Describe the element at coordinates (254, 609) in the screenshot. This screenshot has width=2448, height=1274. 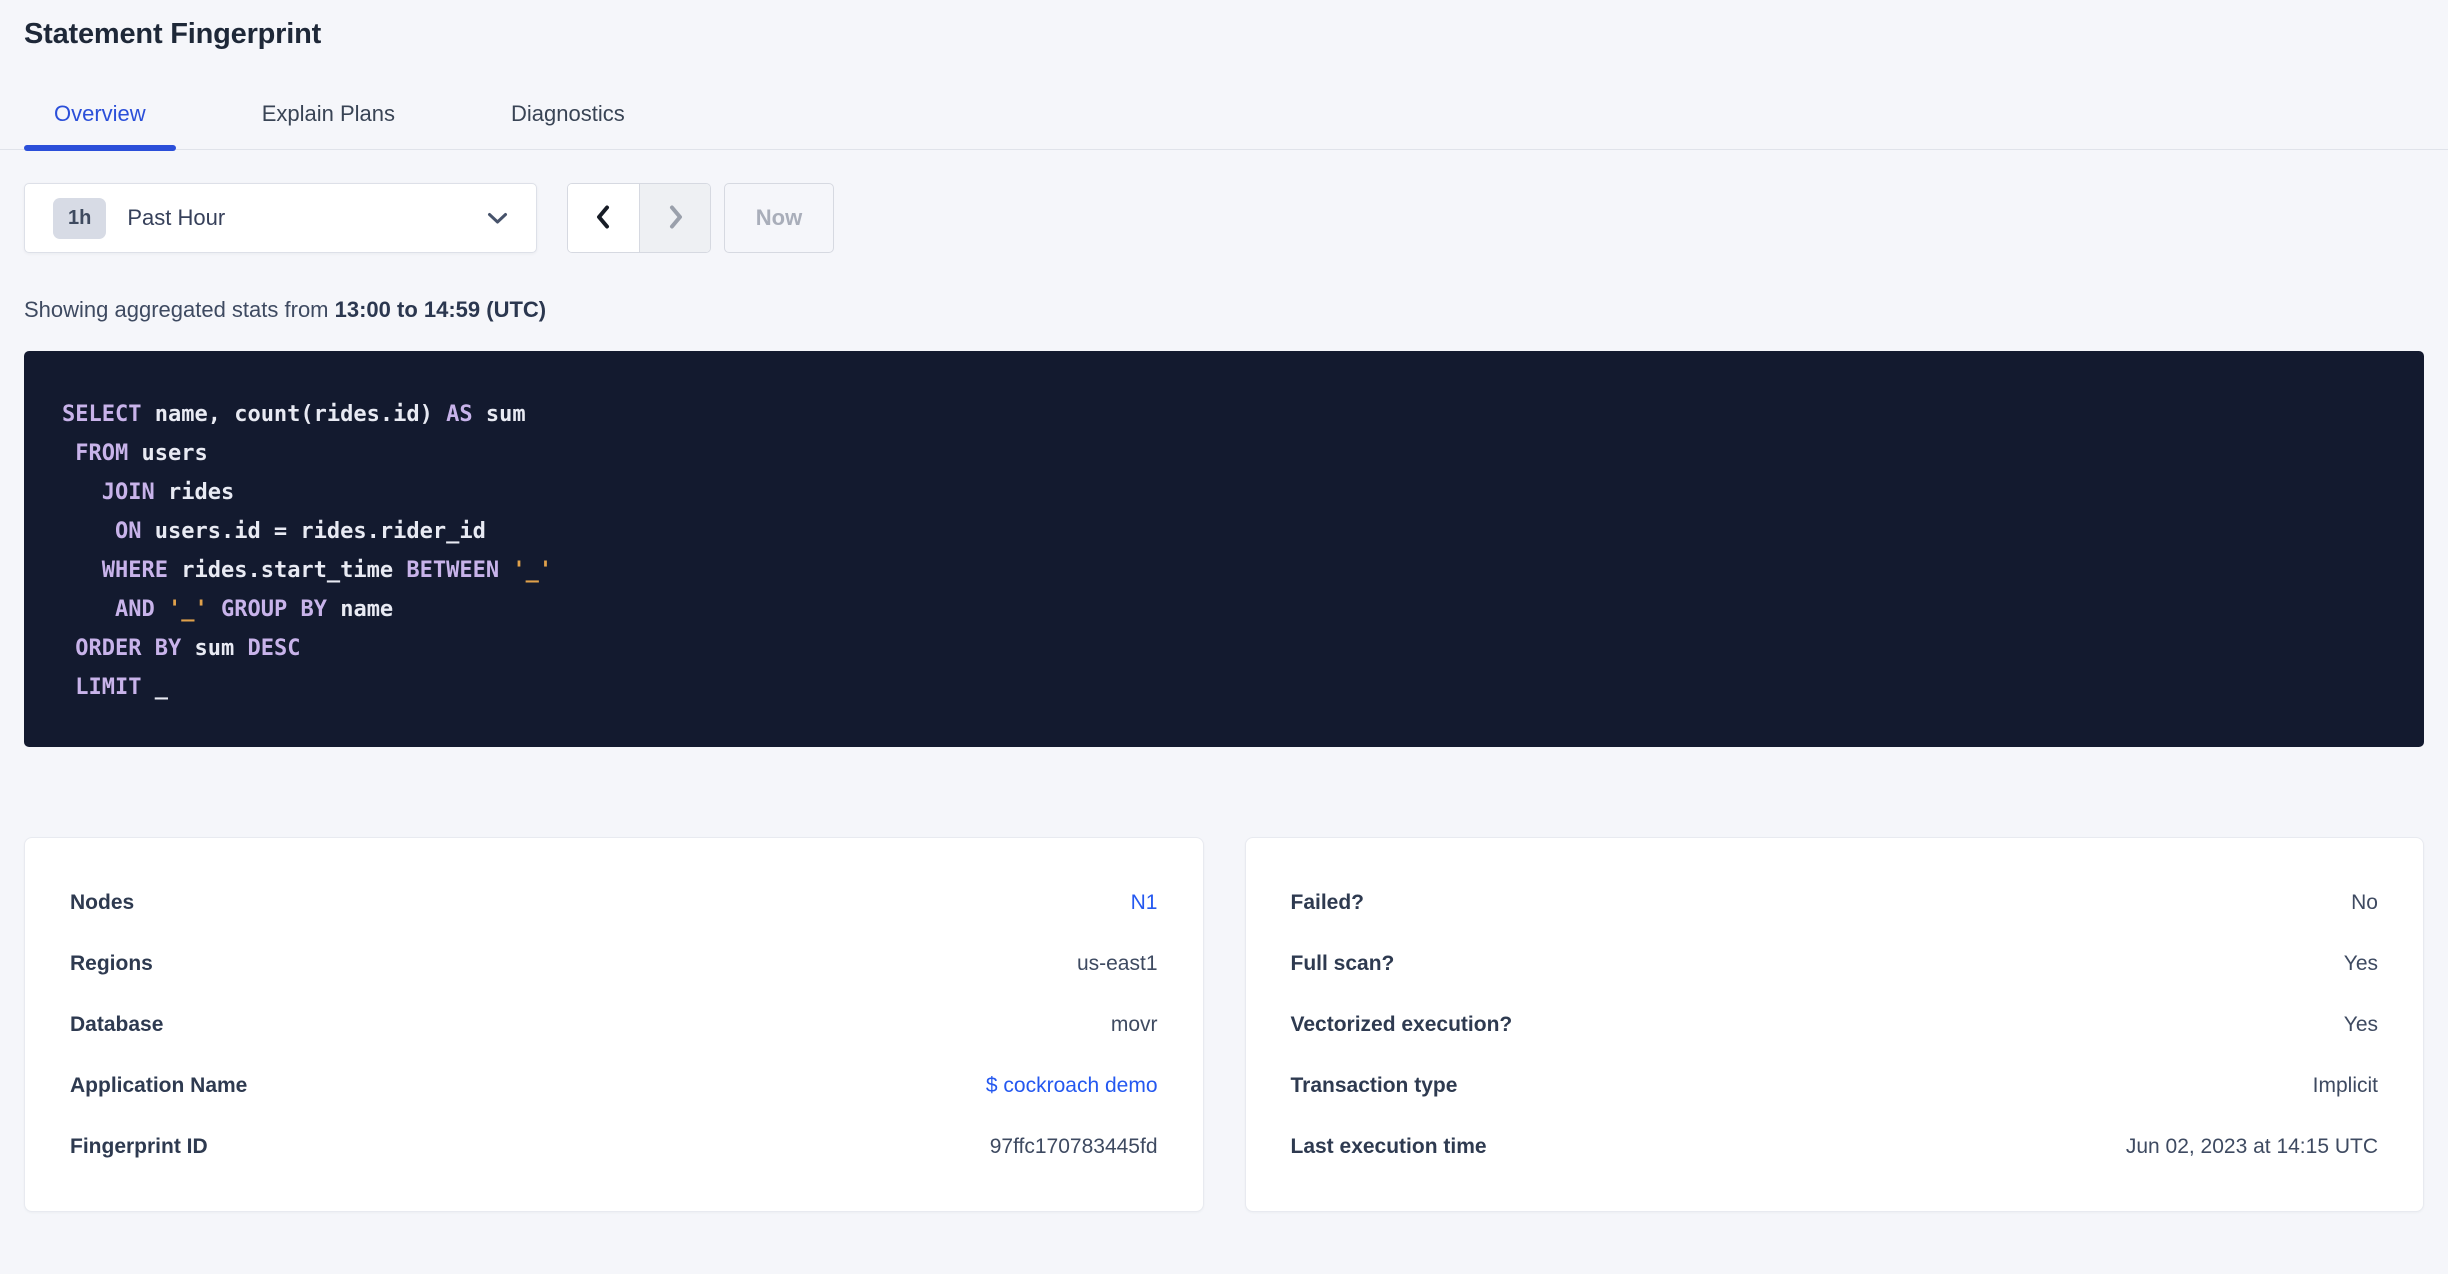
I see `sql-line: AND '_' GROUP BY name` at that location.